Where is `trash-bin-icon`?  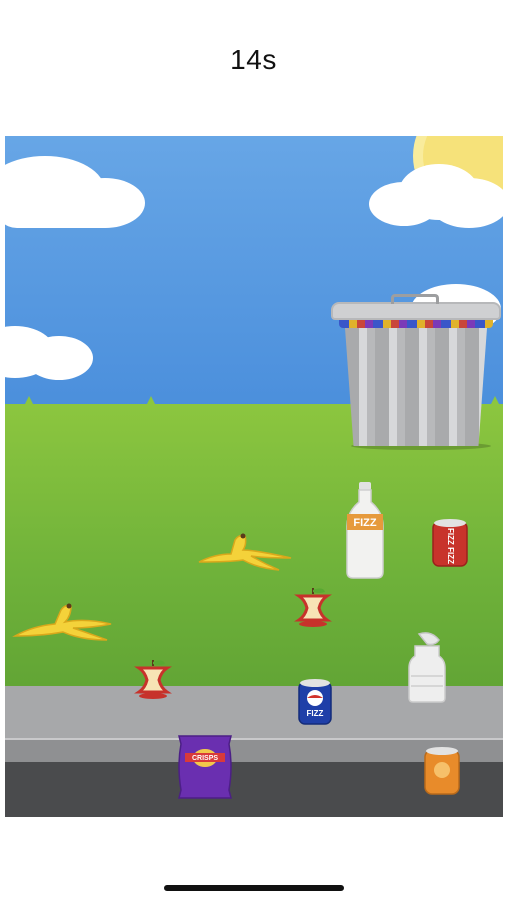
trash-bin-icon is located at coordinates (417, 372).